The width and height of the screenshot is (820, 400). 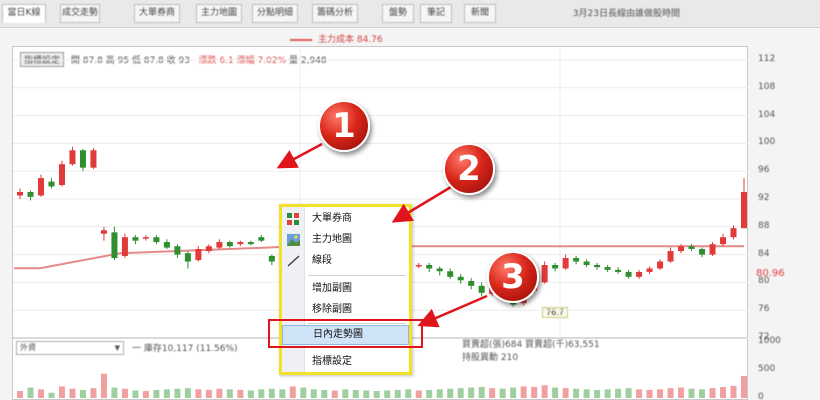 What do you see at coordinates (382, 235) in the screenshot?
I see `annotation-arrows` at bounding box center [382, 235].